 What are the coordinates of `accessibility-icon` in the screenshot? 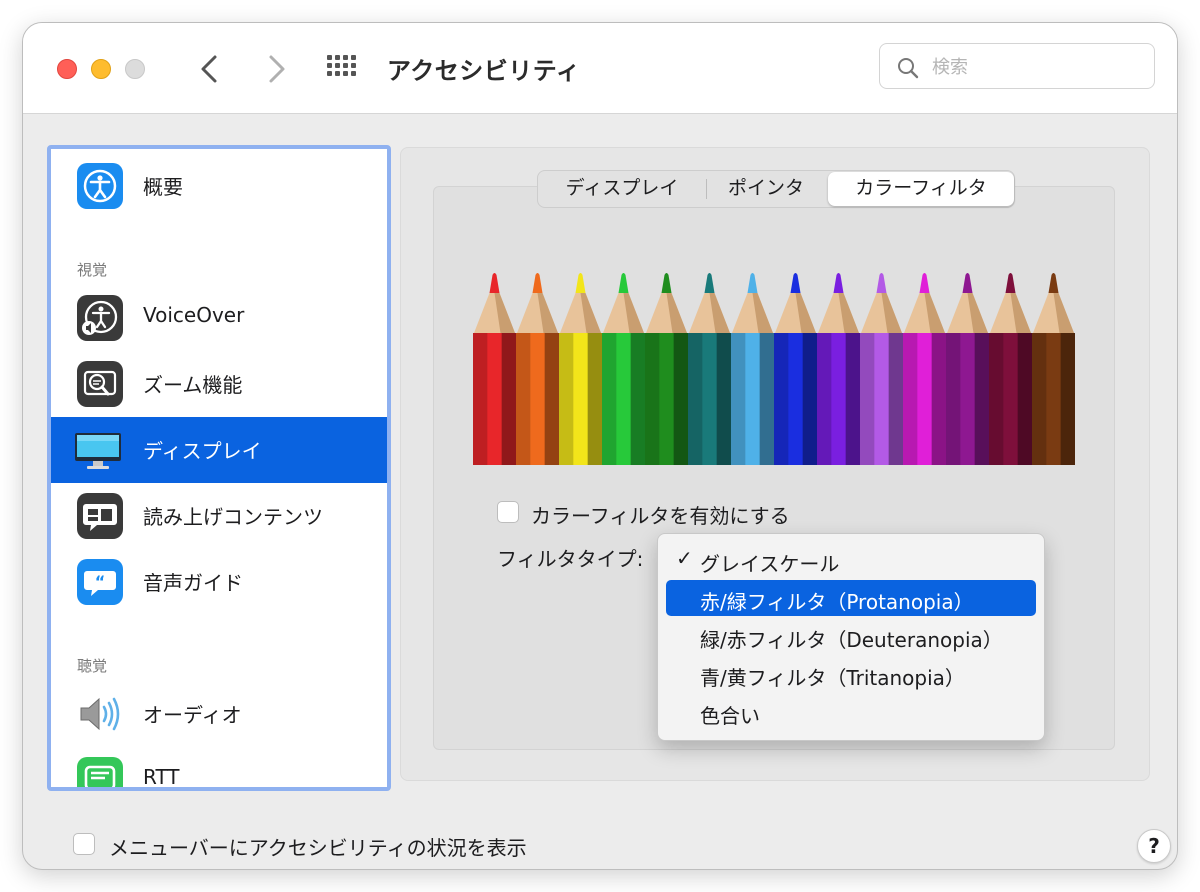 It's located at (100, 186).